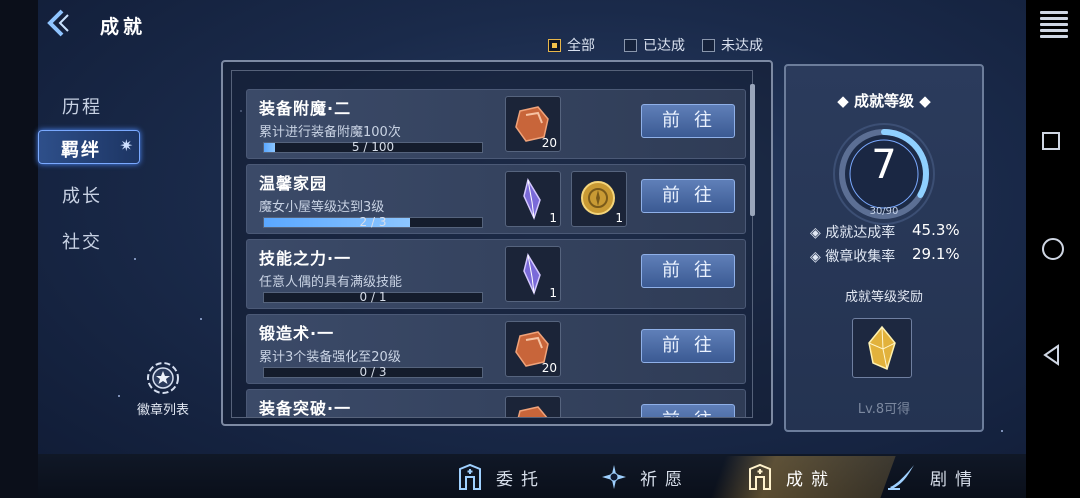  Describe the element at coordinates (884, 165) in the screenshot. I see `level-number: 7` at that location.